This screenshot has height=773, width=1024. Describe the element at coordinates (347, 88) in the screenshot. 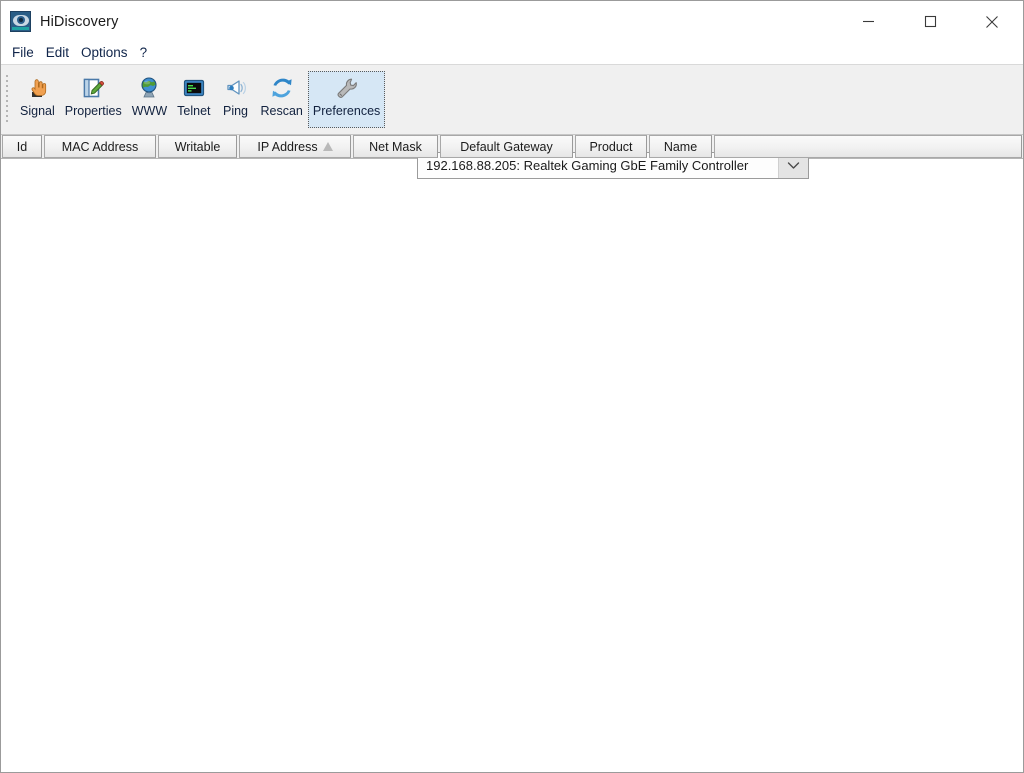

I see `wrench-icon` at that location.